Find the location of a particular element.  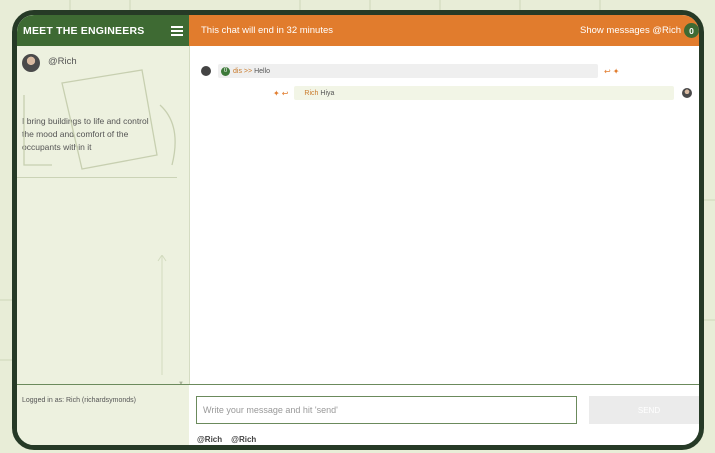

message-text: Hello is located at coordinates (262, 71).